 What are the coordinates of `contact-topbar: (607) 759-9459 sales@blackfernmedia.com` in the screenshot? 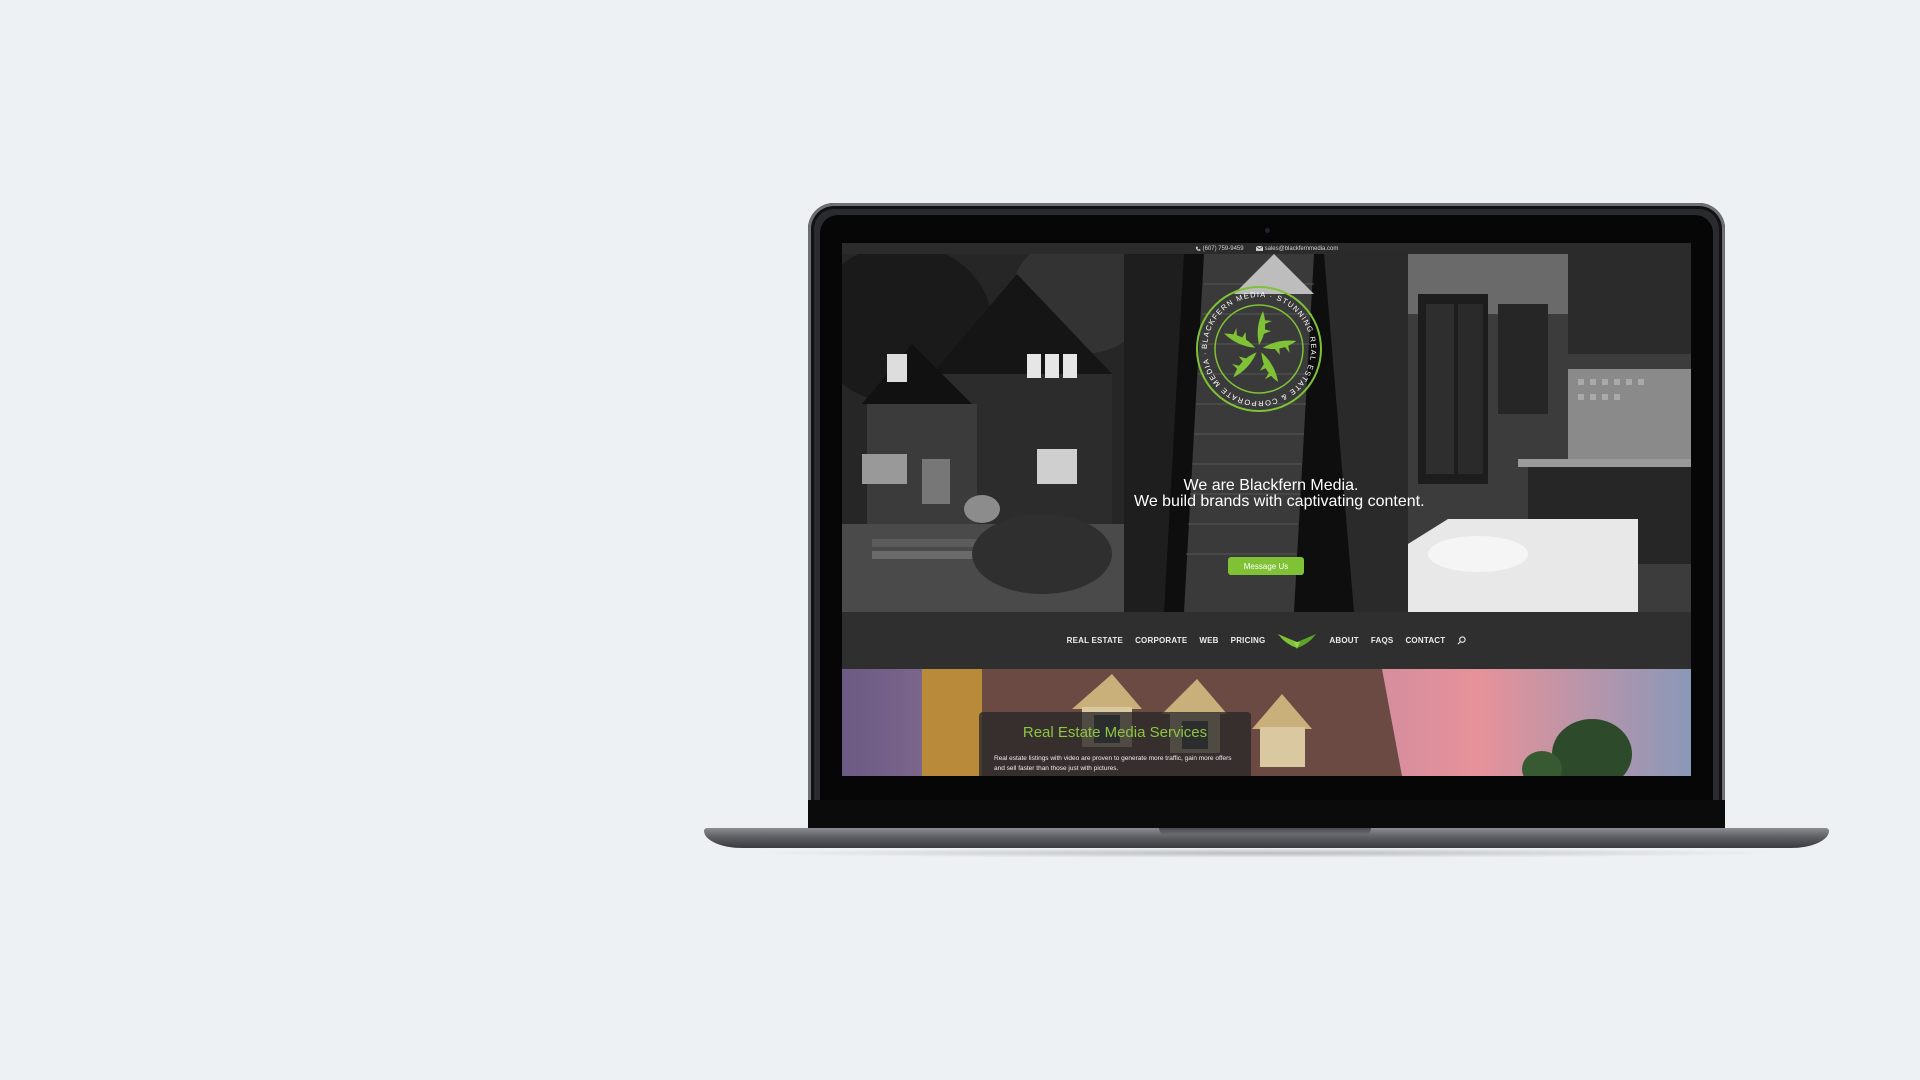 It's located at (1266, 248).